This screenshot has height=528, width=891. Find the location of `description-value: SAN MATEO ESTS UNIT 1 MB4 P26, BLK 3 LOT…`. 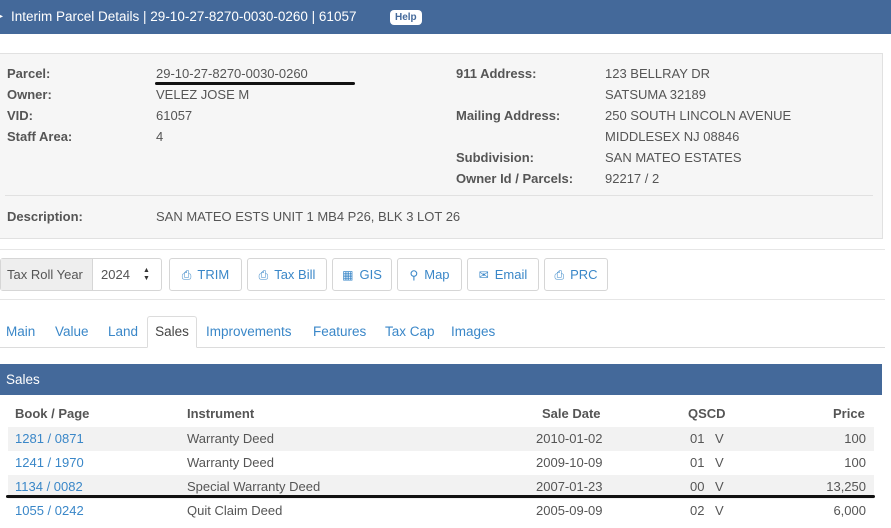

description-value: SAN MATEO ESTS UNIT 1 MB4 P26, BLK 3 LOT… is located at coordinates (308, 216).